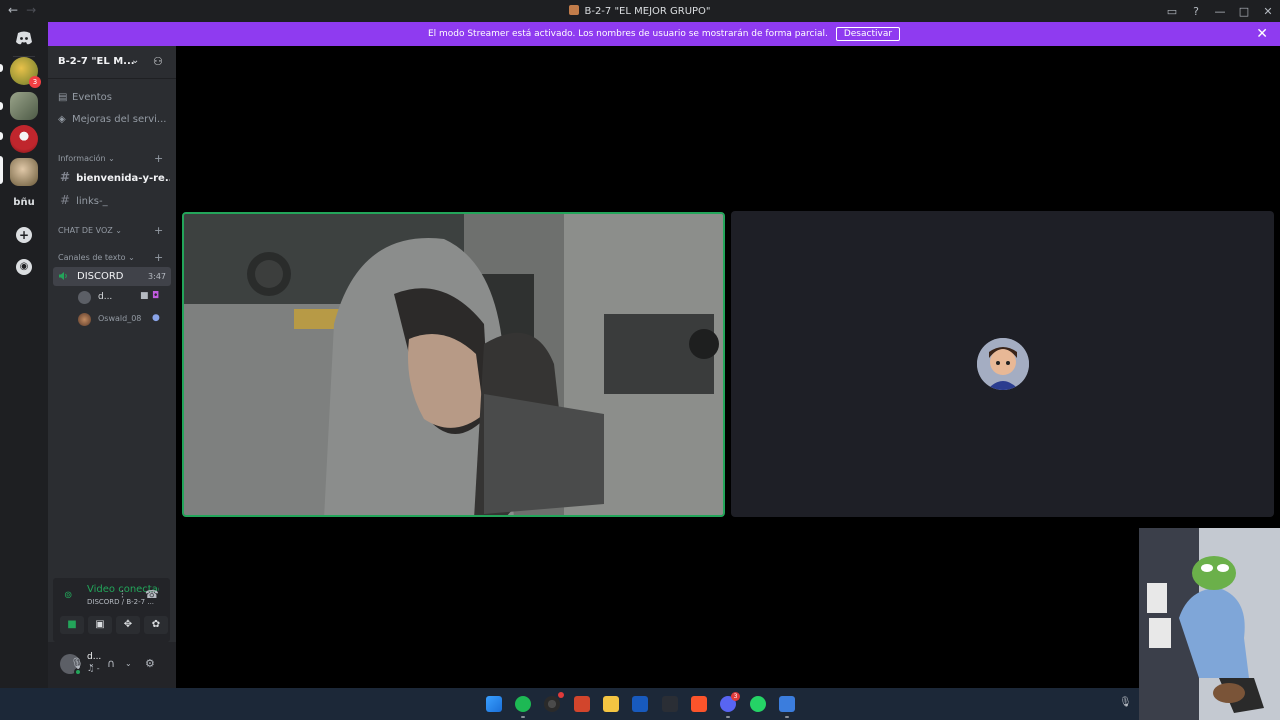  Describe the element at coordinates (96, 257) in the screenshot. I see `category-canales-de-texto: Canales de texto ⌄` at that location.